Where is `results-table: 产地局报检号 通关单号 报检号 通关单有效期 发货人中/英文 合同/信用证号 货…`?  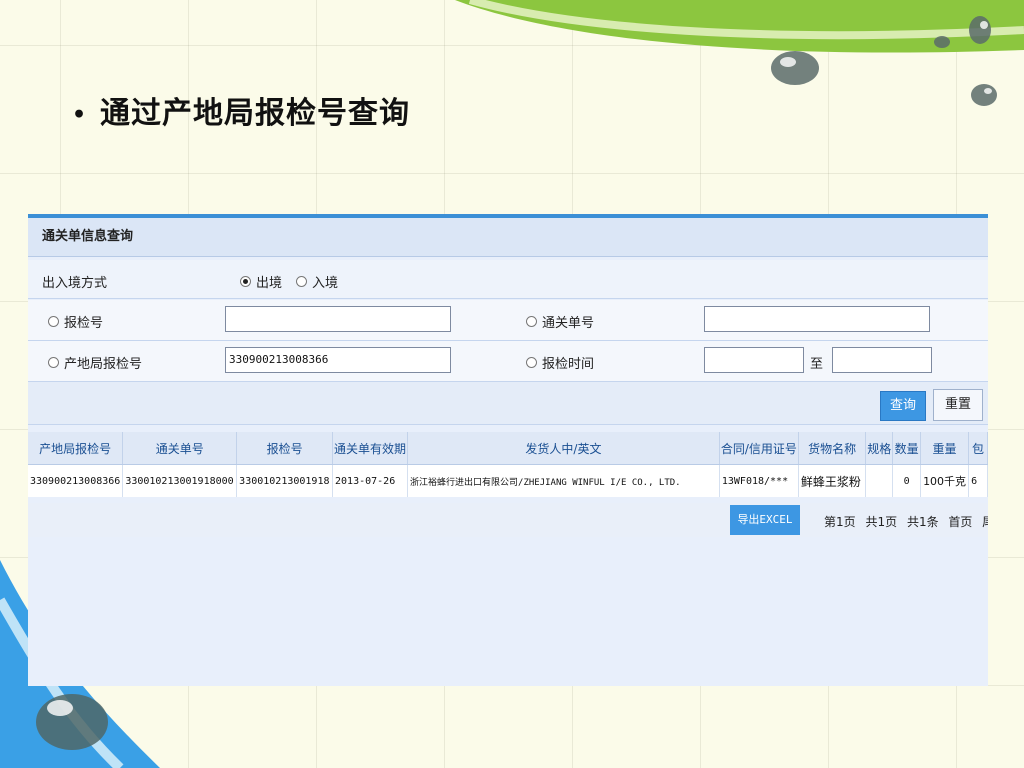 results-table: 产地局报检号 通关单号 报检号 通关单有效期 发货人中/英文 合同/信用证号 货… is located at coordinates (508, 464).